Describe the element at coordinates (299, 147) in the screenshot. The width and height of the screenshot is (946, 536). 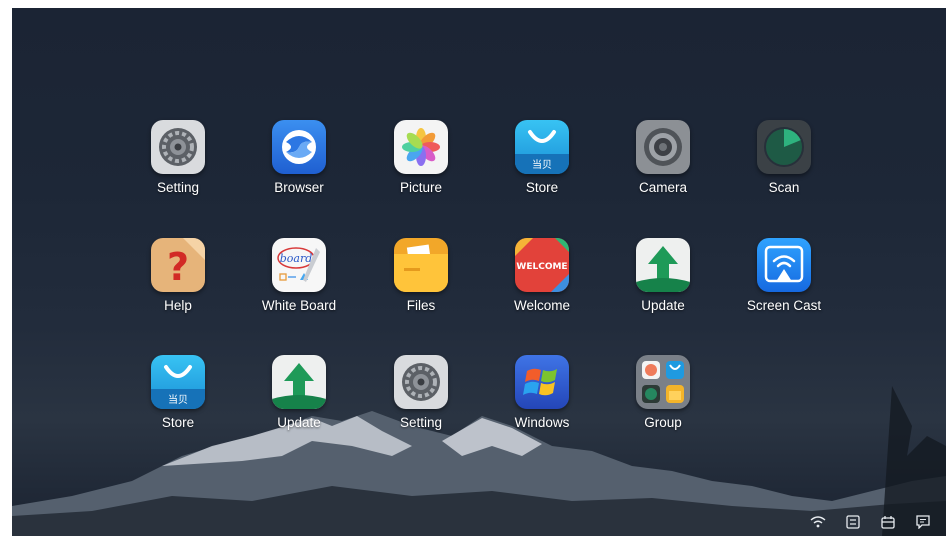
I see `browser-icon` at that location.